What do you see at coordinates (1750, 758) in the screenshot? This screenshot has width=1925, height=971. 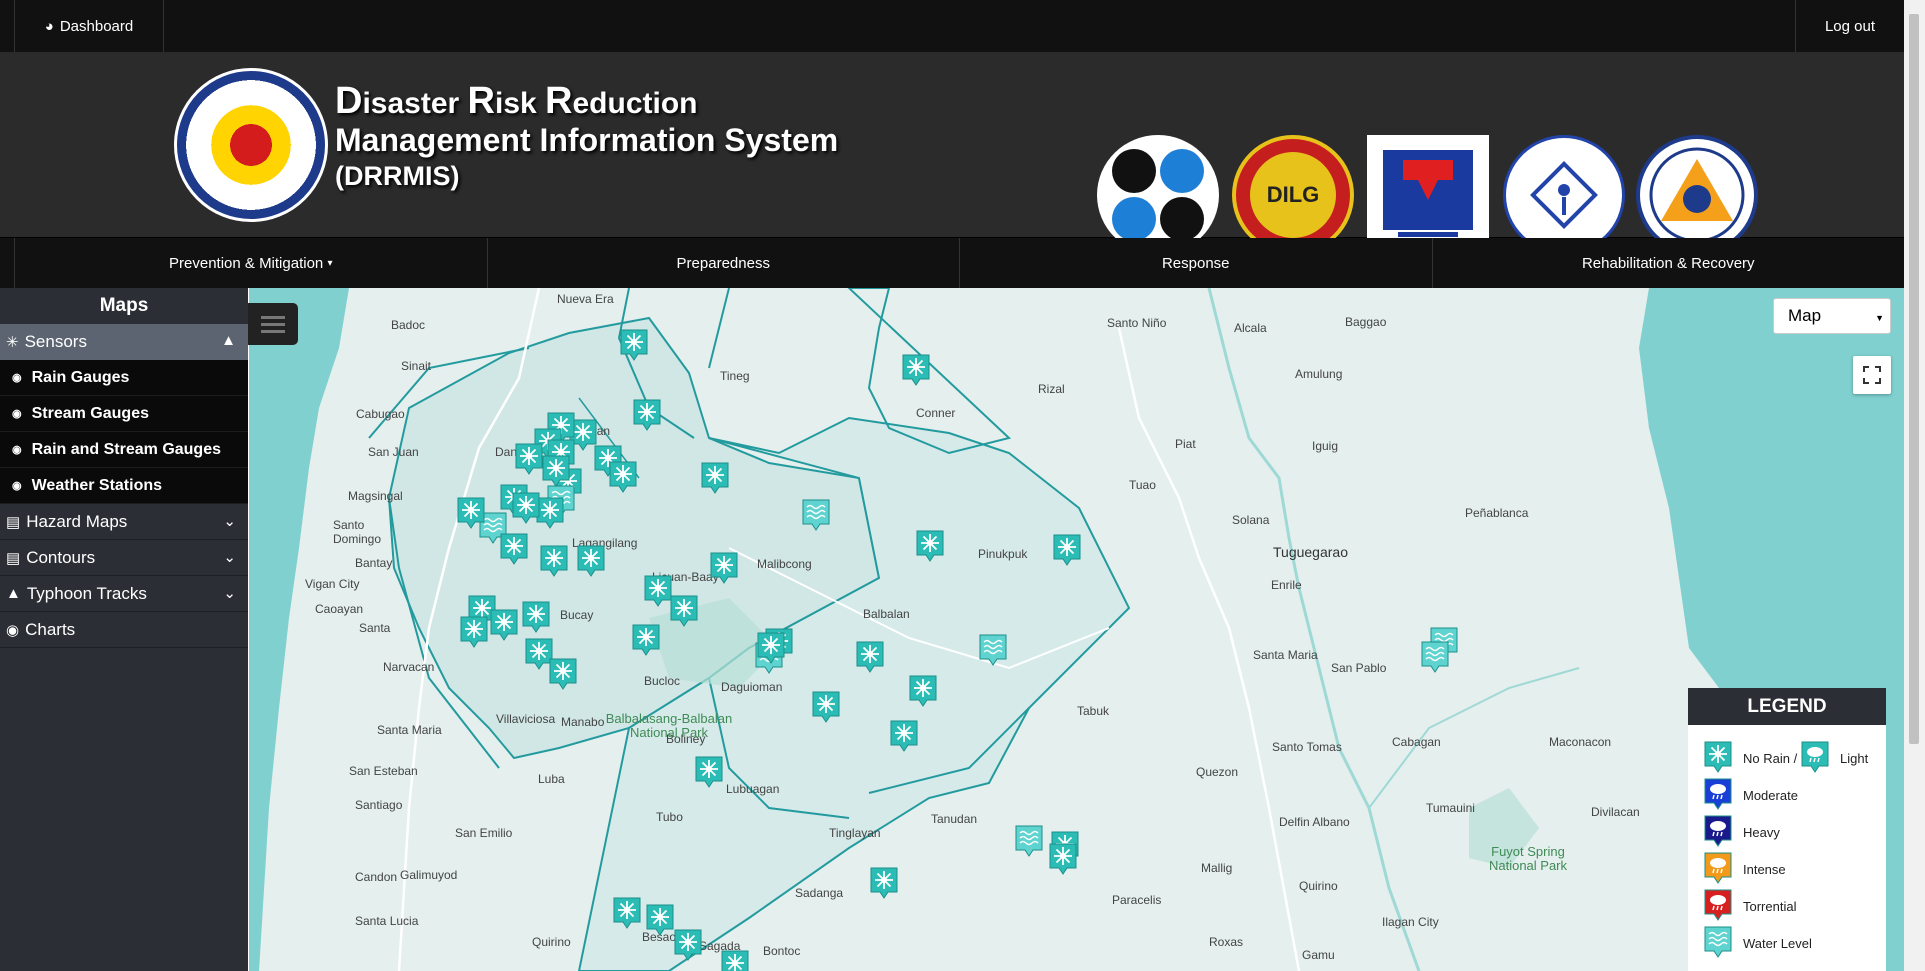 I see `legend-item: No Rain /` at bounding box center [1750, 758].